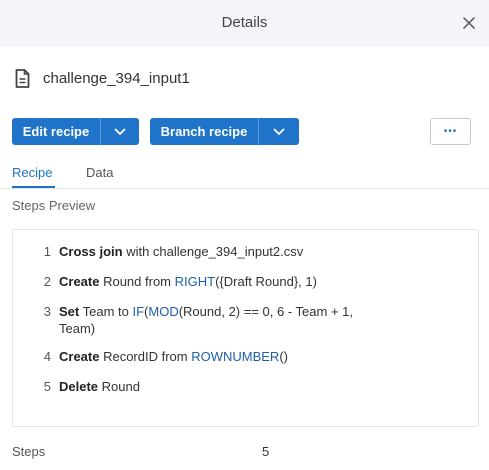 The height and width of the screenshot is (470, 489). I want to click on close-button, so click(469, 23).